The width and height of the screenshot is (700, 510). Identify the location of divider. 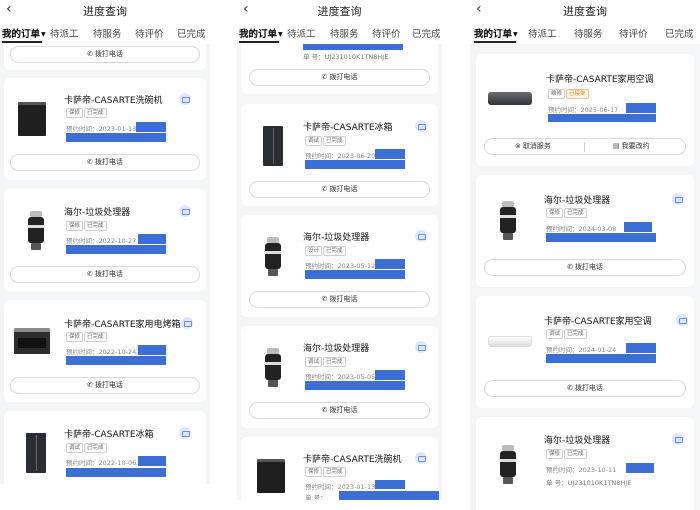
(584, 147).